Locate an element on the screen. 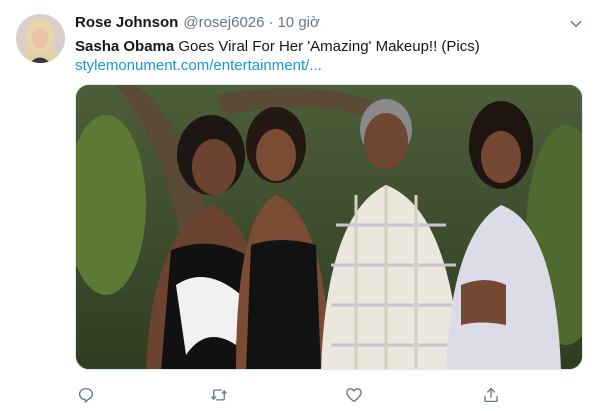 This screenshot has height=411, width=602. reply-button is located at coordinates (86, 395).